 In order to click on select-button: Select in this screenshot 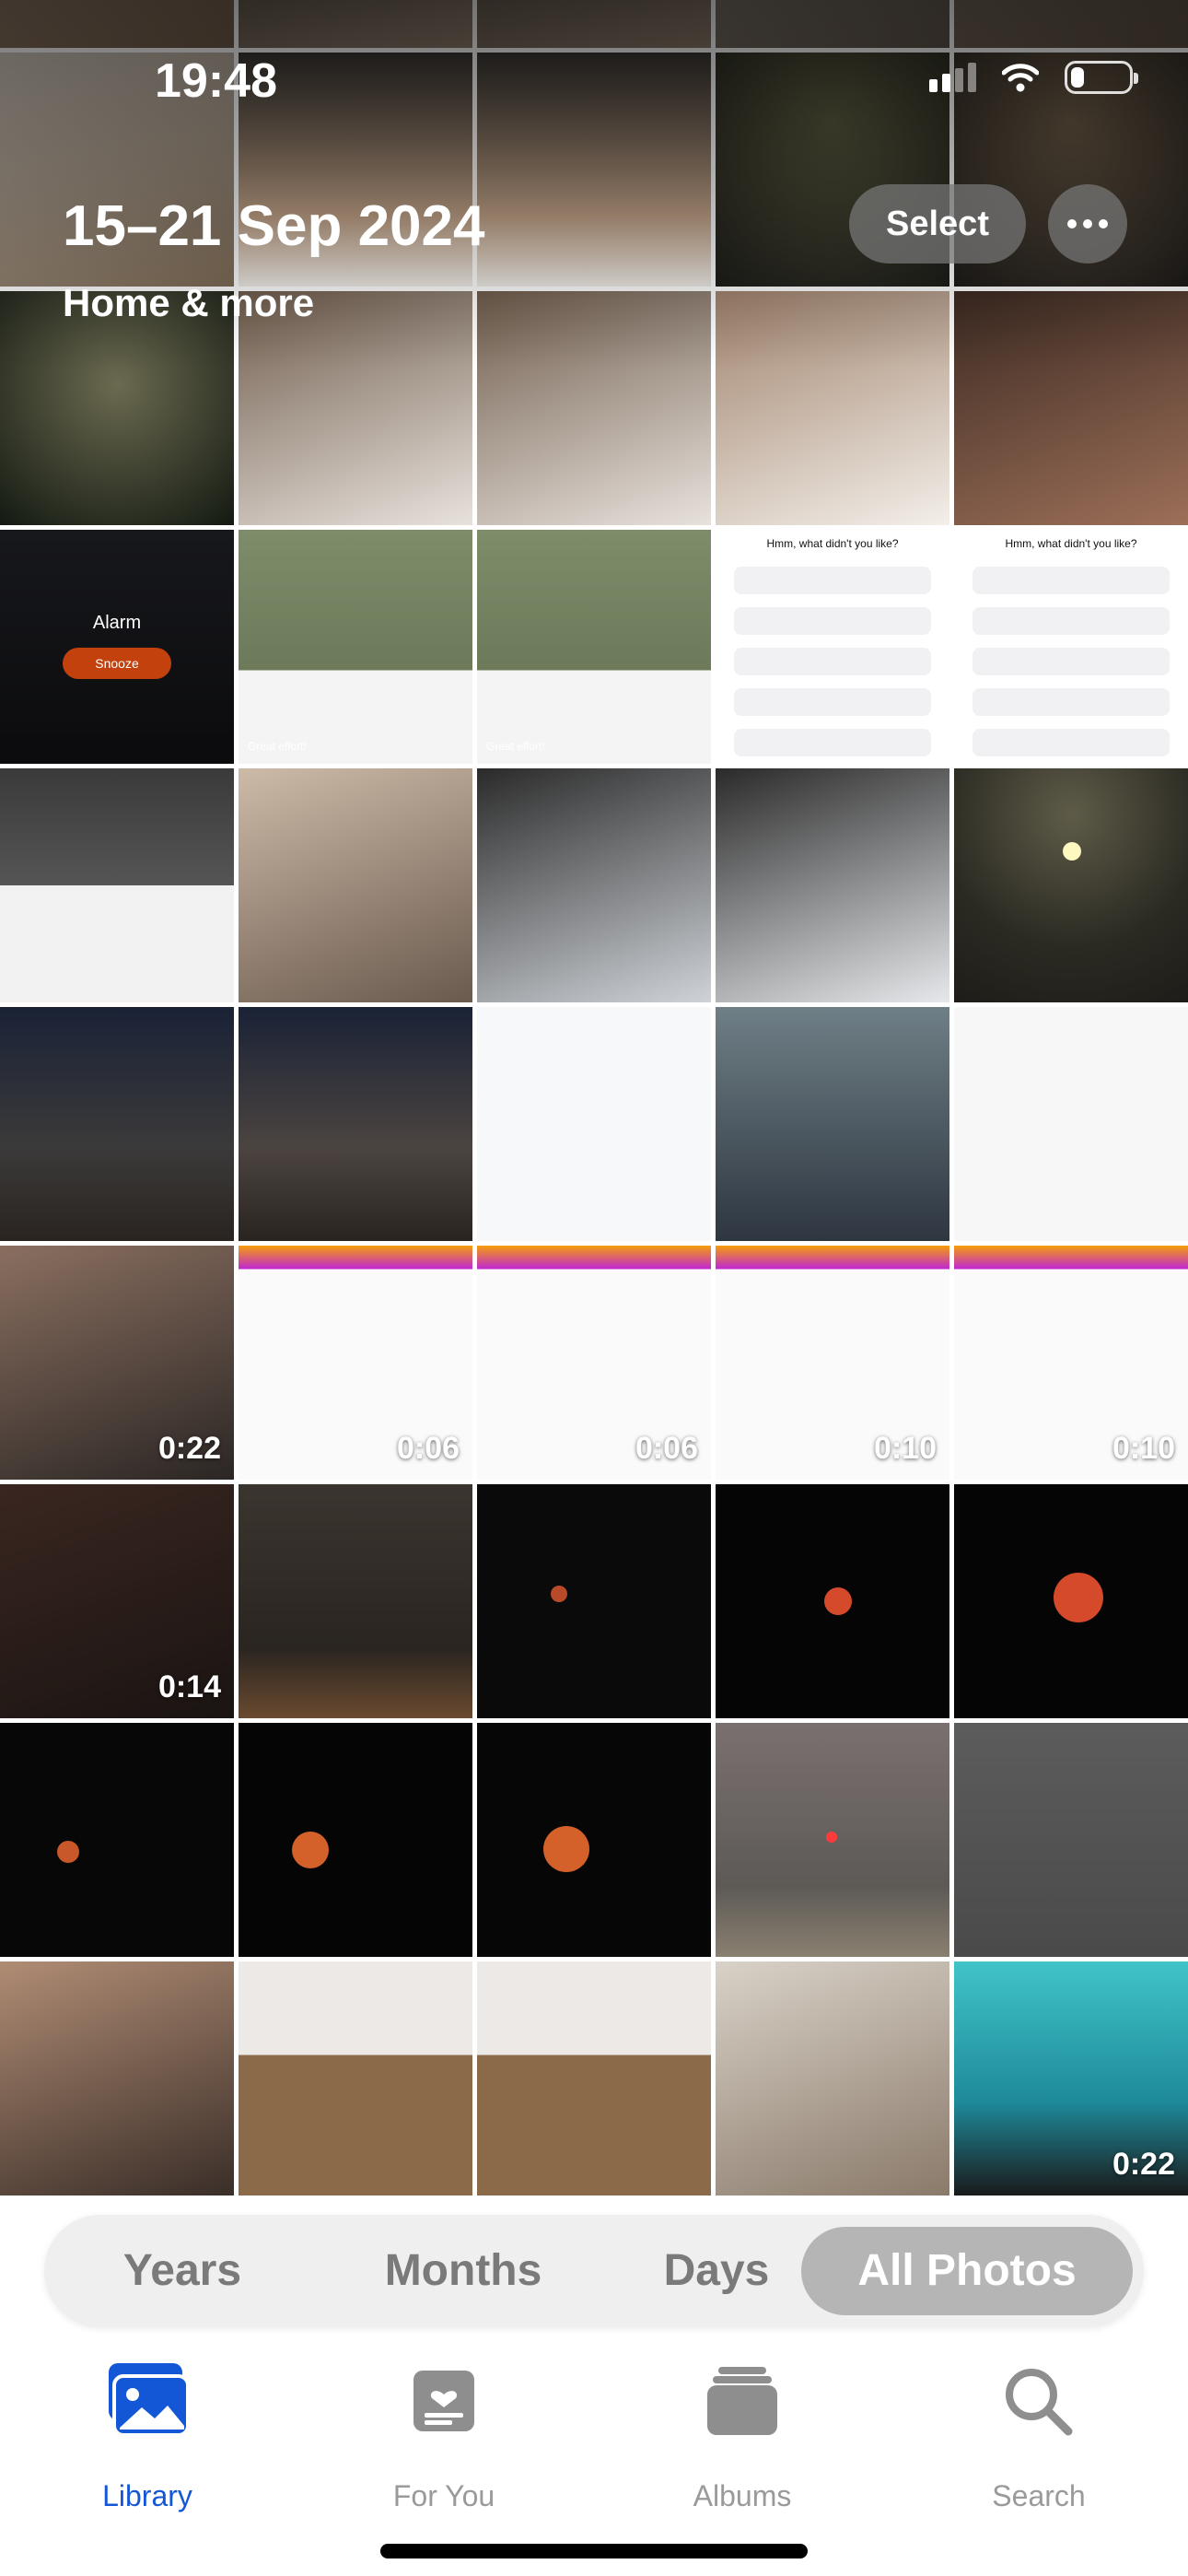, I will do `click(937, 223)`.